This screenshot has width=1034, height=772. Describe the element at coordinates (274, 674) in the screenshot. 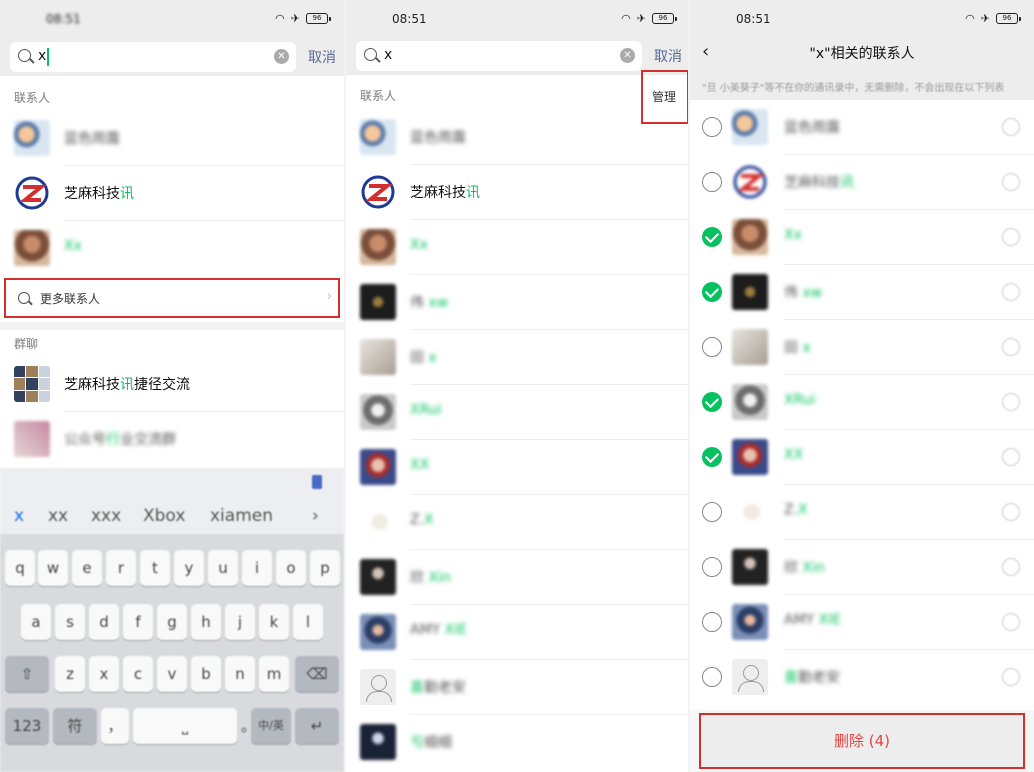

I see `key-m: m` at that location.